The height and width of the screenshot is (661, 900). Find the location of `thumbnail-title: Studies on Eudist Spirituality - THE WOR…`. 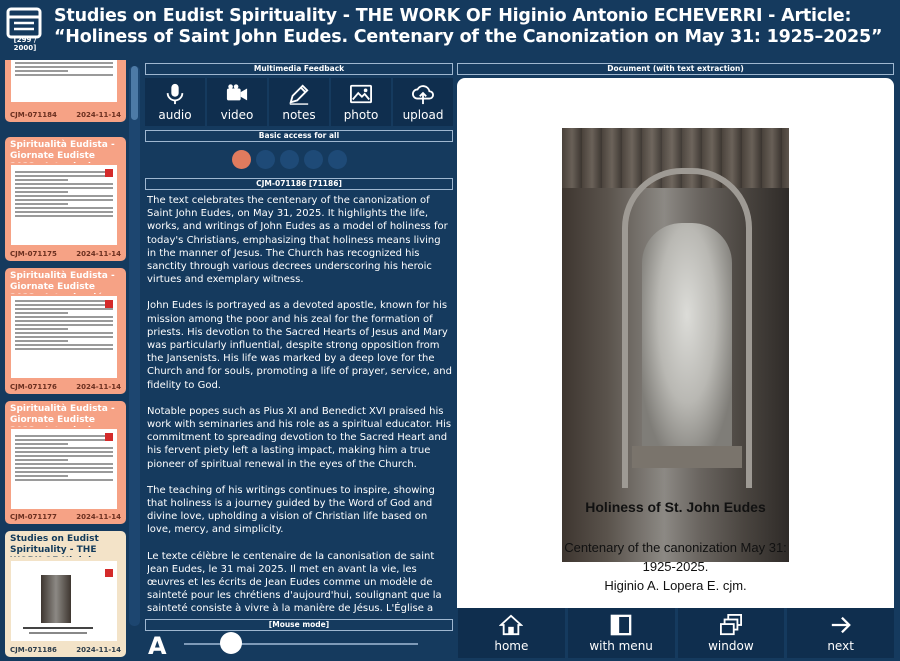

thumbnail-title: Studies on Eudist Spirituality - THE WOR… is located at coordinates (54, 545).